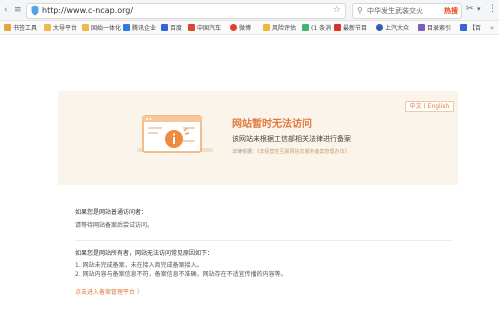 The image size is (499, 312). What do you see at coordinates (245, 28) in the screenshot?
I see `bookmark-label: 微博` at bounding box center [245, 28].